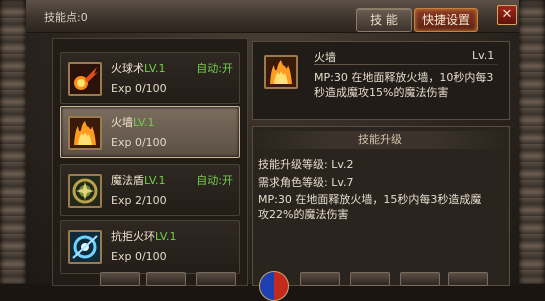  Describe the element at coordinates (404, 85) in the screenshot. I see `detail-description: MP:30 在地面释放火墙，10秒内每3秒造成魔攻15%的魔法伤害` at that location.